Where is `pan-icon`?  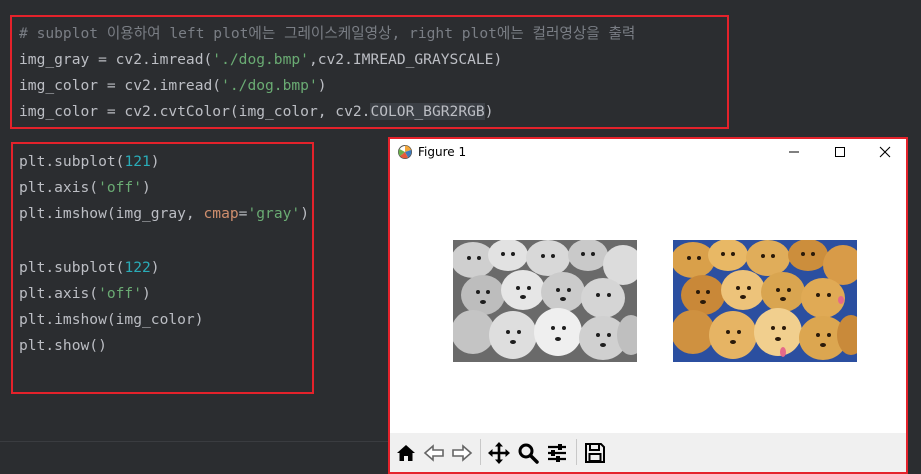
pan-icon is located at coordinates (499, 453).